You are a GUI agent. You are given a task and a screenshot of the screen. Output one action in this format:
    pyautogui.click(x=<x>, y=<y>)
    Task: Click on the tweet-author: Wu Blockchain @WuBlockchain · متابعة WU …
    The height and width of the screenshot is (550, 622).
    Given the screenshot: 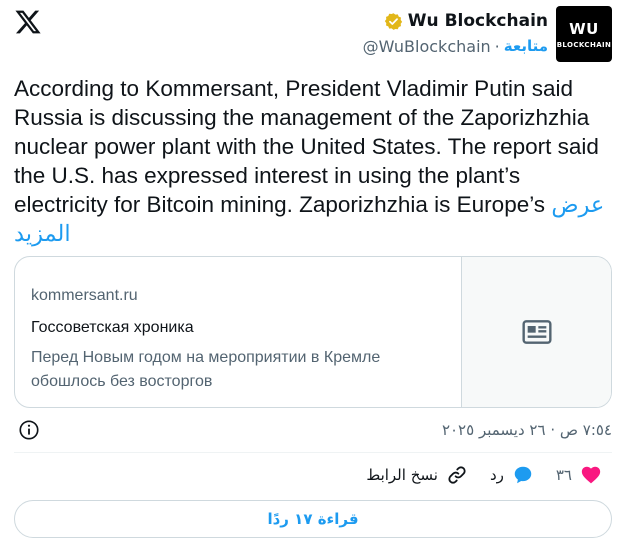 What is the action you would take?
    pyautogui.click(x=487, y=34)
    